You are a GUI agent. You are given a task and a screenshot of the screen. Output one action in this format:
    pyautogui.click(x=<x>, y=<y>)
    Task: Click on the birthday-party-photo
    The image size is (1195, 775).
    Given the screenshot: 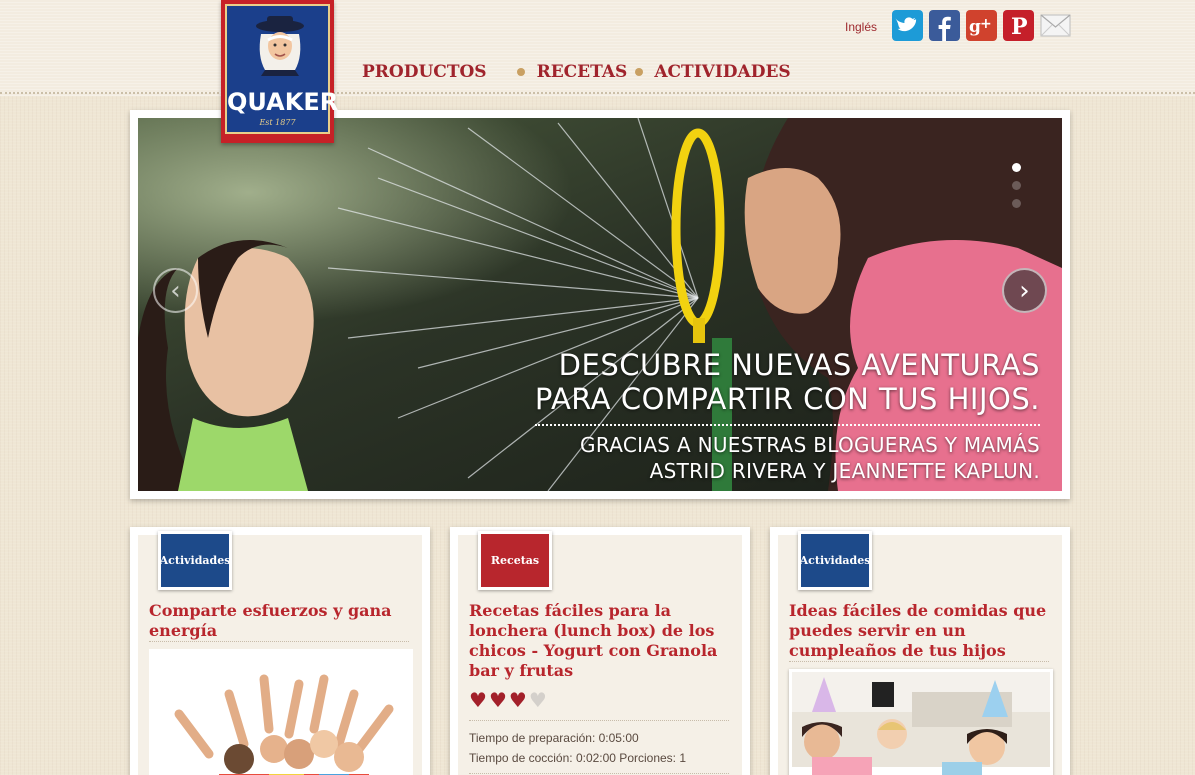 What is the action you would take?
    pyautogui.click(x=921, y=723)
    